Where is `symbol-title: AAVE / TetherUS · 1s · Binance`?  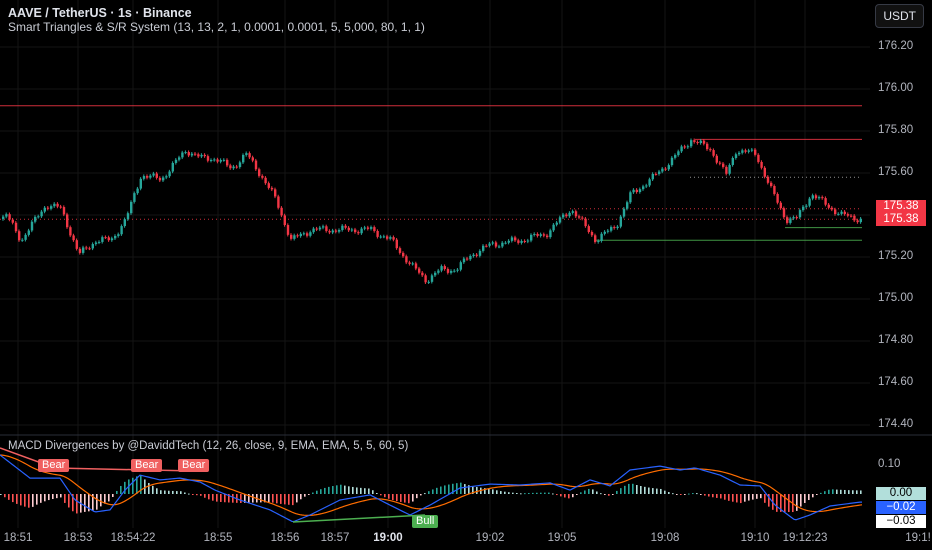 symbol-title: AAVE / TetherUS · 1s · Binance is located at coordinates (100, 13).